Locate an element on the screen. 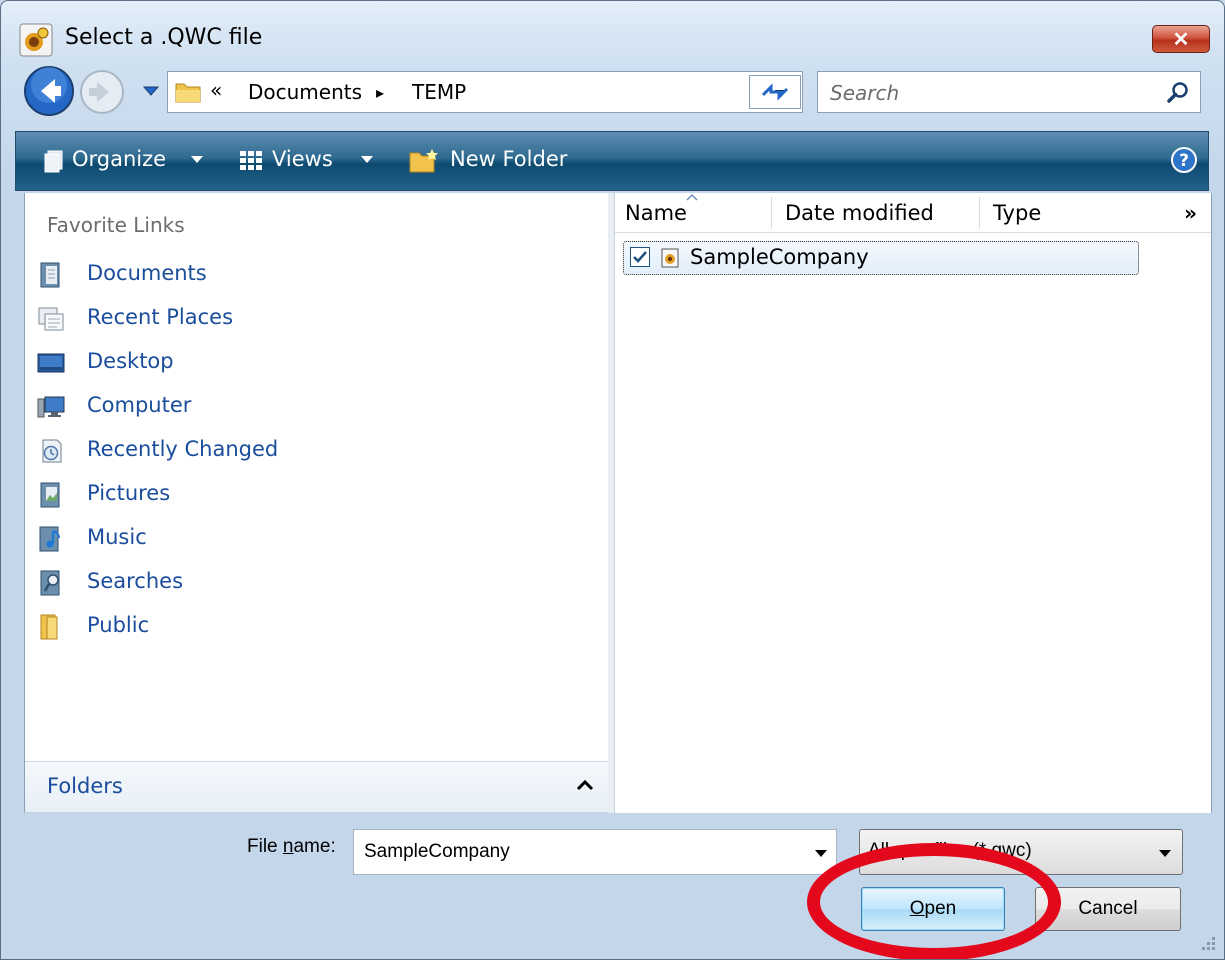  close-icon: ✕ is located at coordinates (1181, 40).